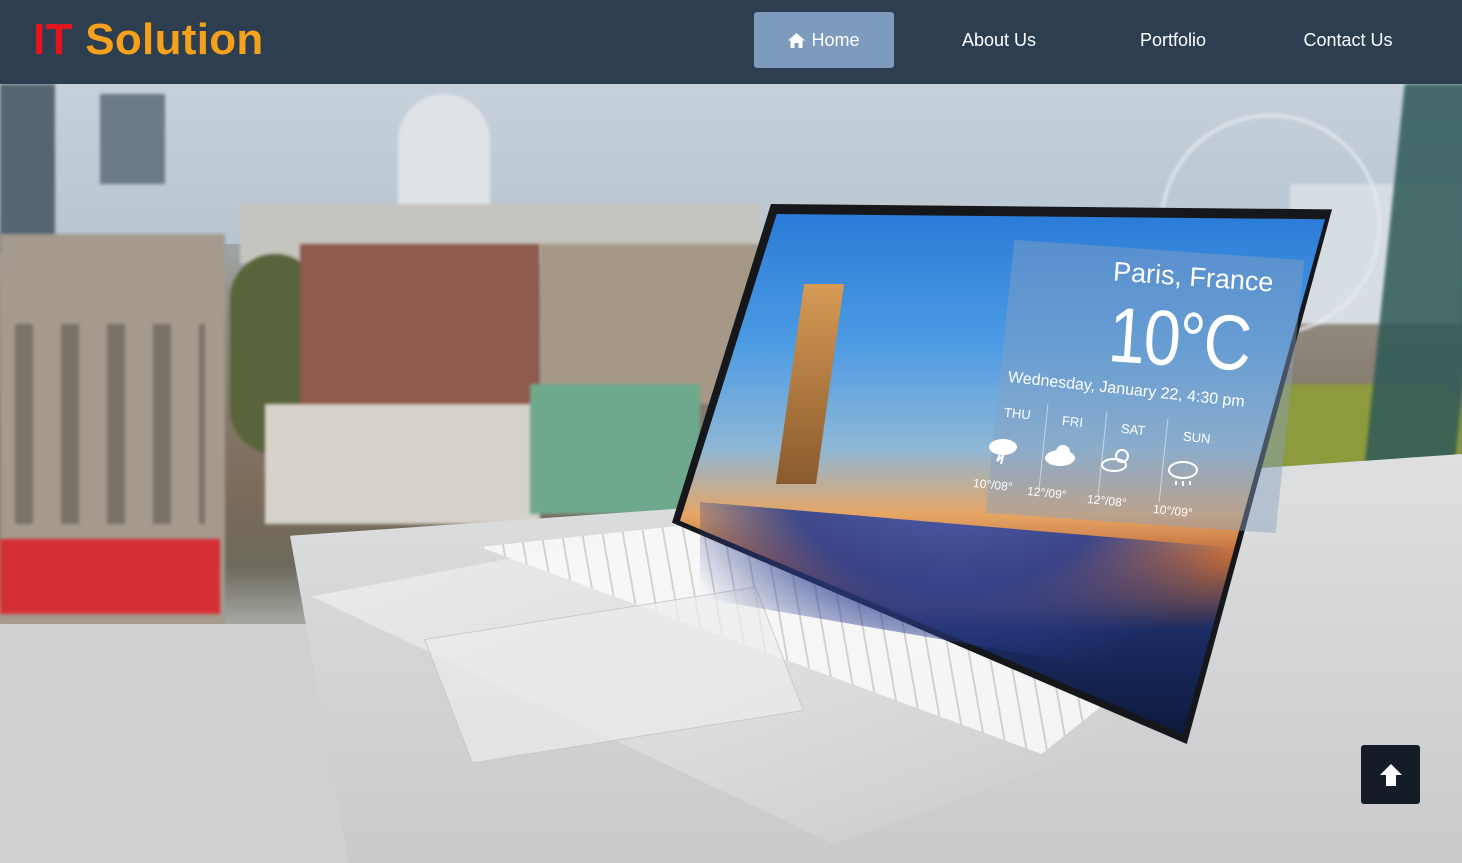 The width and height of the screenshot is (1462, 863). I want to click on forecast-day: THU, so click(1017, 413).